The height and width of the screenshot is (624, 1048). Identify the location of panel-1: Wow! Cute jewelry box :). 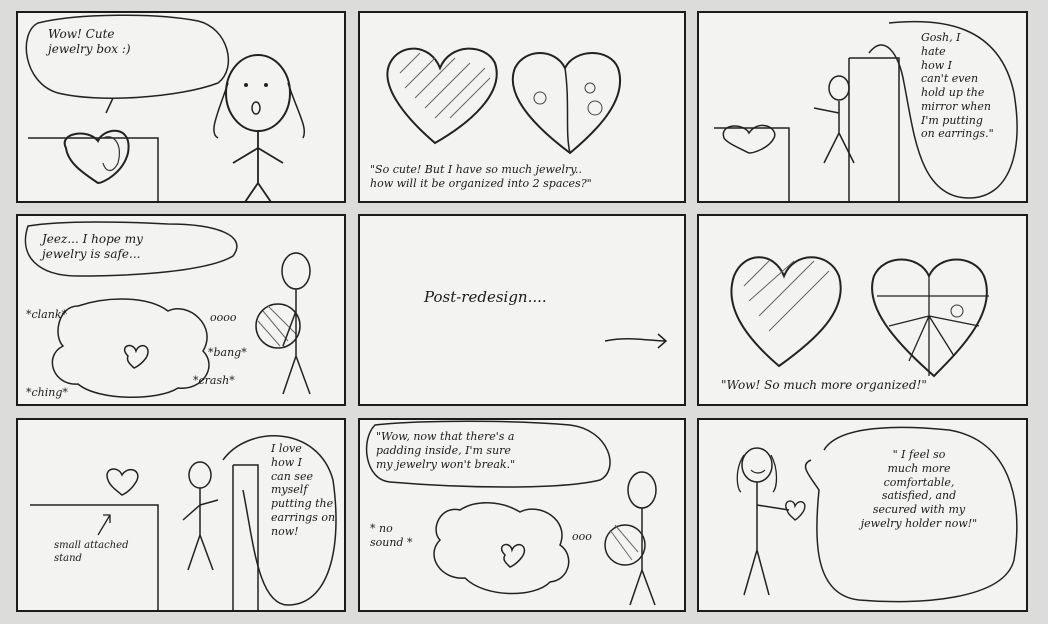
(181, 107).